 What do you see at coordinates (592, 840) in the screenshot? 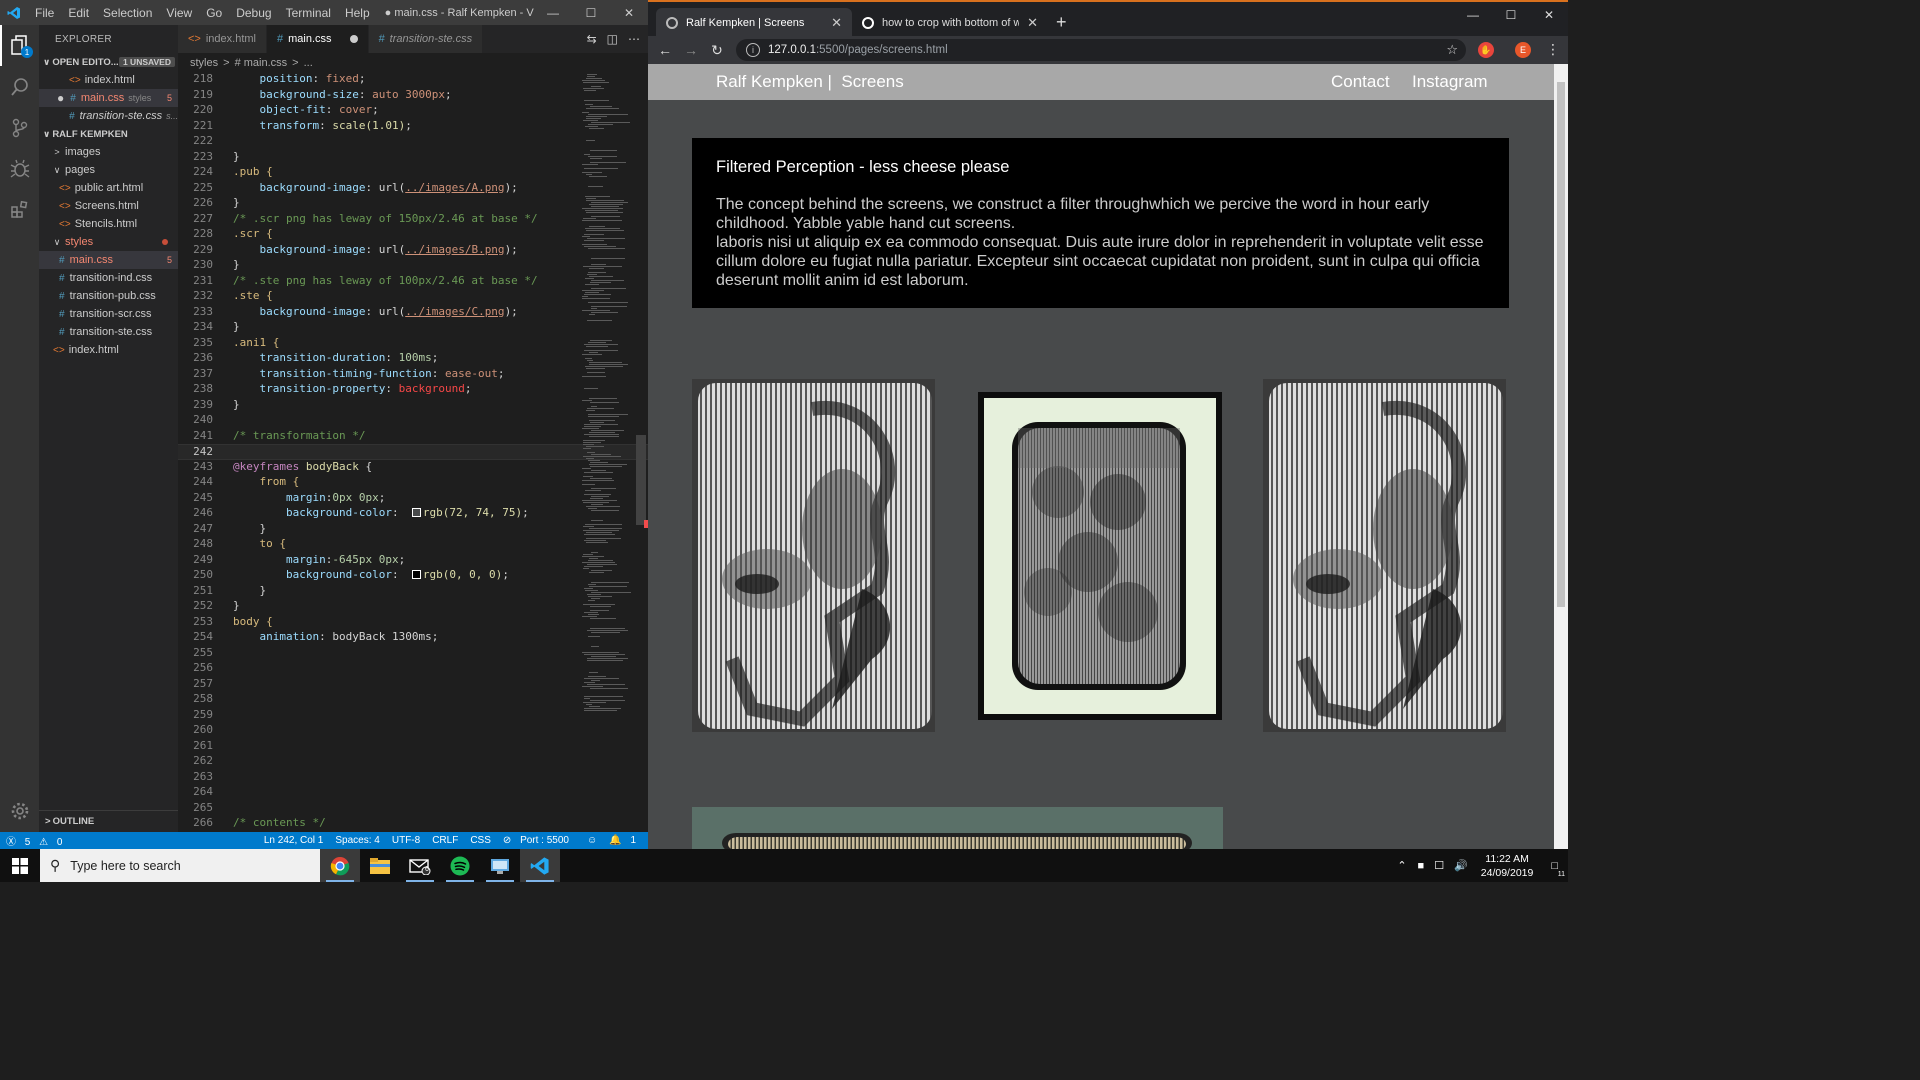
I see `smiley-icon: ☺` at bounding box center [592, 840].